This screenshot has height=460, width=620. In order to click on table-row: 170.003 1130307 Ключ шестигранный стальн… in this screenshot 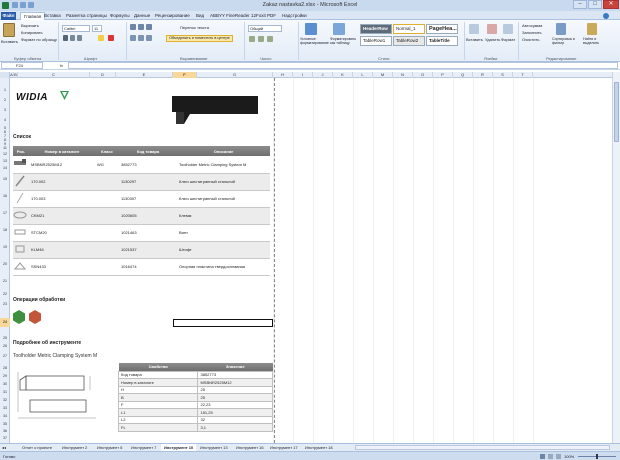, I will do `click(141, 198)`.